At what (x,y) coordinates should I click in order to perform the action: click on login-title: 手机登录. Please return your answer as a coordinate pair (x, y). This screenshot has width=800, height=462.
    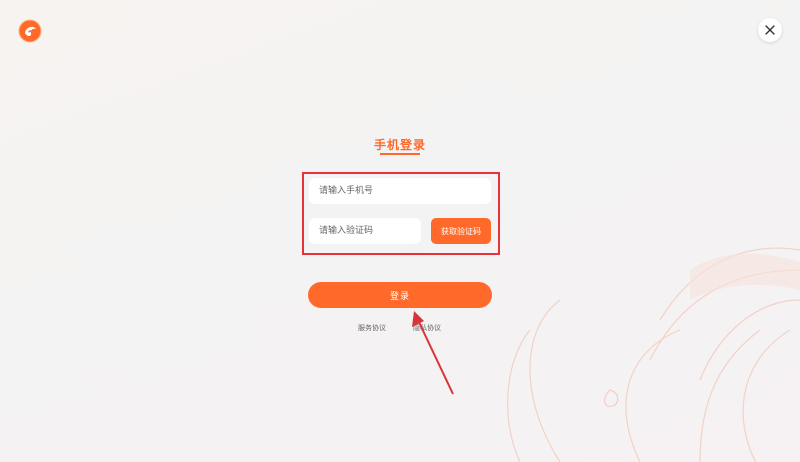
    Looking at the image, I should click on (399, 145).